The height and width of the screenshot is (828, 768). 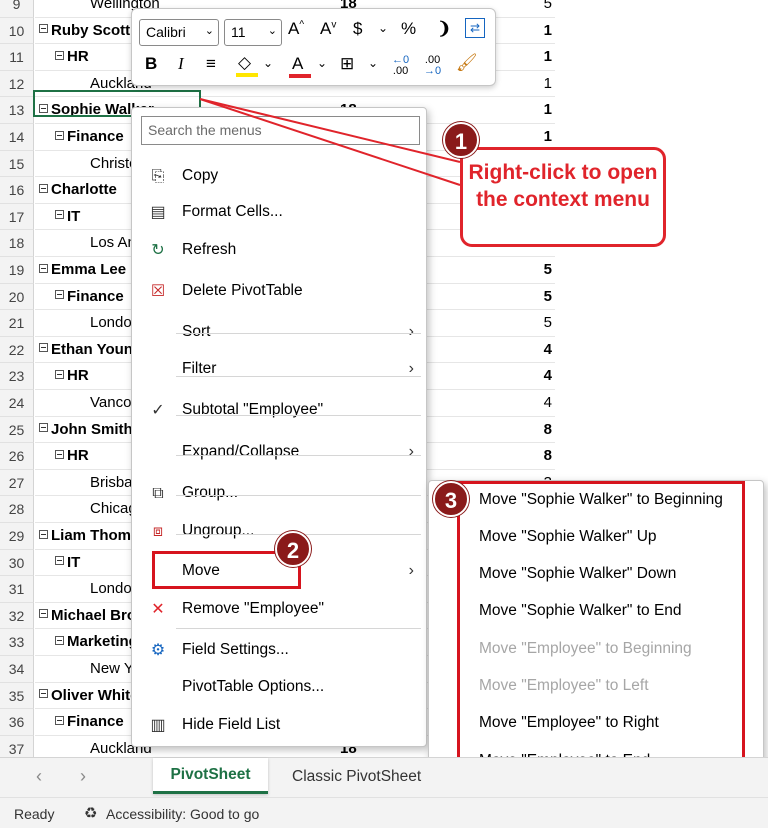 What do you see at coordinates (356, 776) in the screenshot?
I see `tab-classic-pivotsheet: Classic PivotSheet` at bounding box center [356, 776].